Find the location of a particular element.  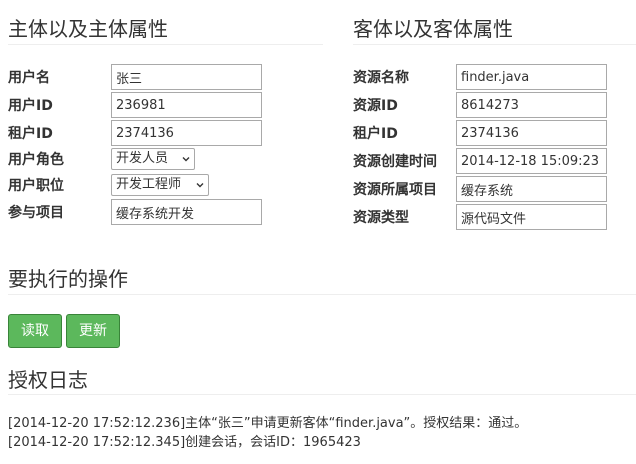

user-id-label: 用户ID is located at coordinates (30, 106).